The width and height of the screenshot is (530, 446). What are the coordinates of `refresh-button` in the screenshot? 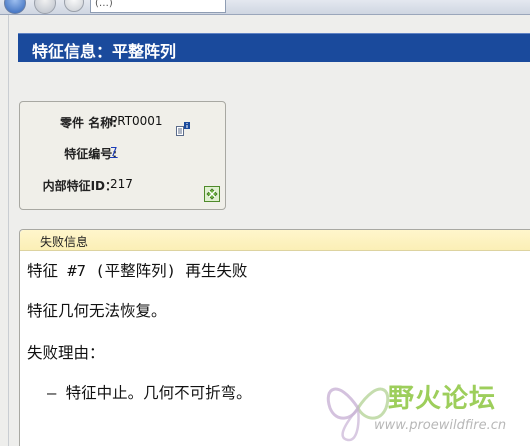 It's located at (74, 6).